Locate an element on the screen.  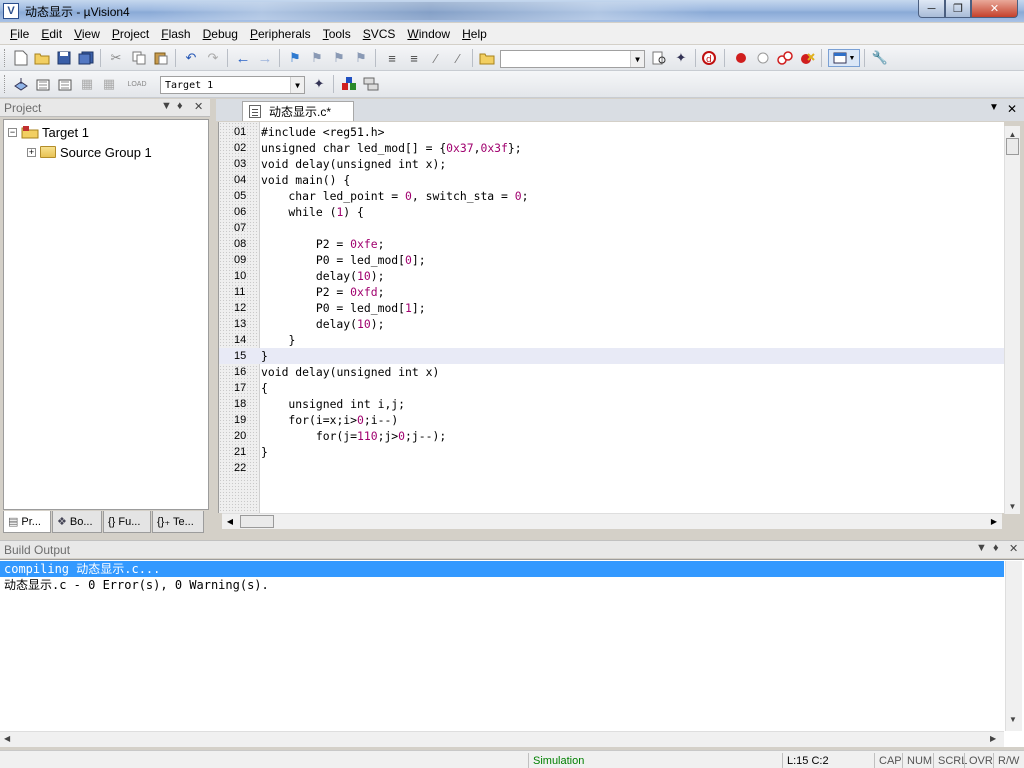
minimize-button: ─ is located at coordinates (931, 9).